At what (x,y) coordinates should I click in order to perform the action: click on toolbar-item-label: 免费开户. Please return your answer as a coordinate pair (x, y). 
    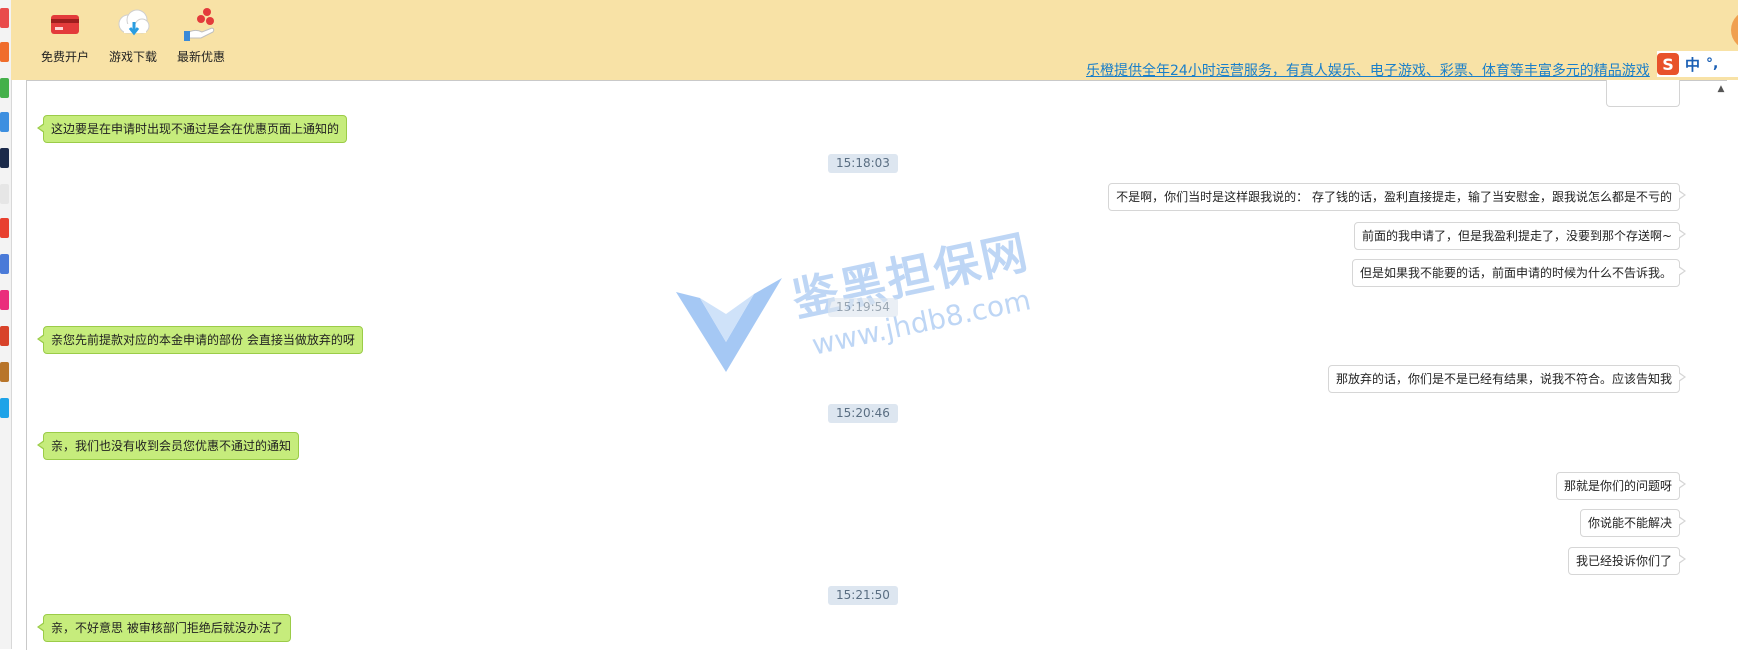
    Looking at the image, I should click on (64, 57).